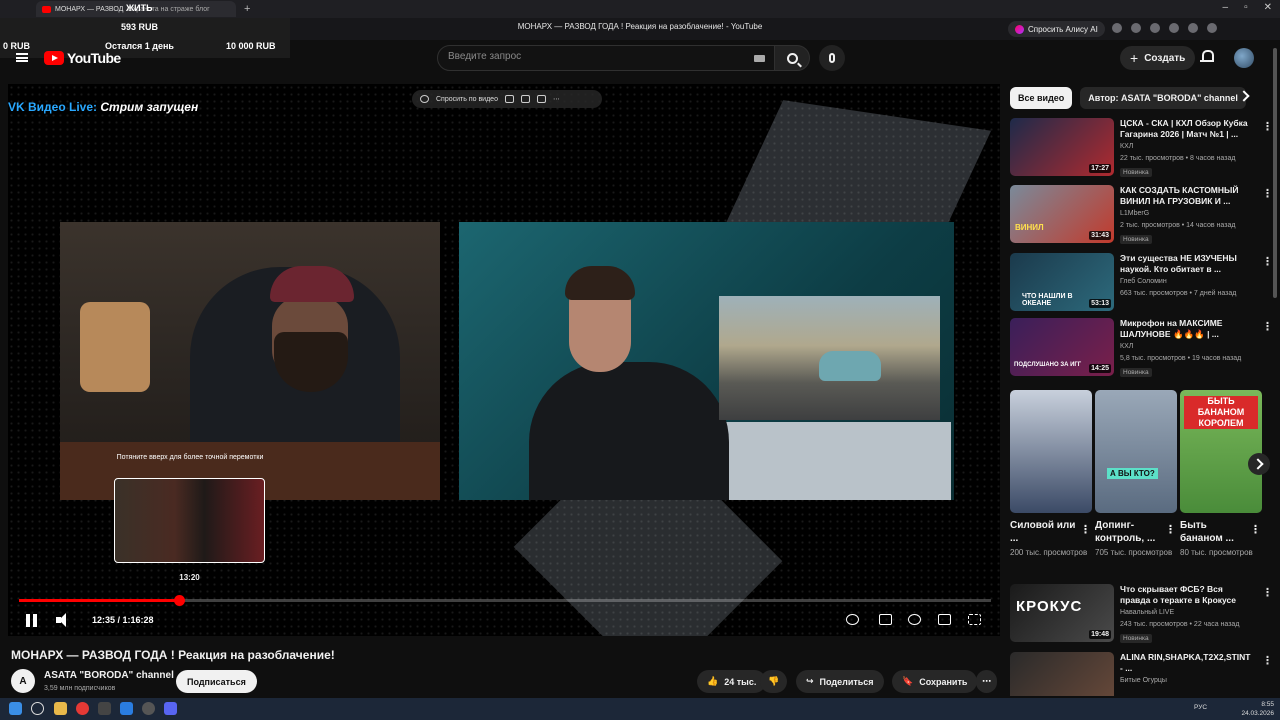 The height and width of the screenshot is (720, 1280). I want to click on miniplayer-icon, so click(541, 99).